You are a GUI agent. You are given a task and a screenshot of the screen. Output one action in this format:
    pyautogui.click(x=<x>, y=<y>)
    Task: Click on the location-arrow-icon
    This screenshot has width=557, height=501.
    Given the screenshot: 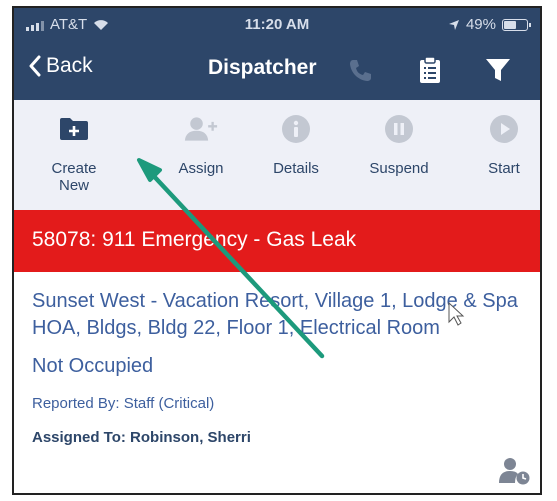 What is the action you would take?
    pyautogui.click(x=453, y=24)
    